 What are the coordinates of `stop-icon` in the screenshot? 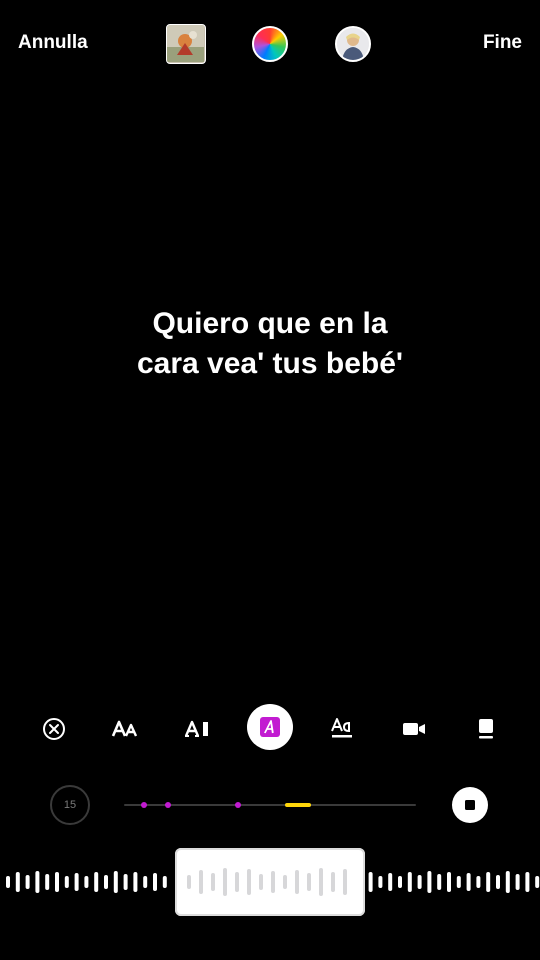 It's located at (470, 805).